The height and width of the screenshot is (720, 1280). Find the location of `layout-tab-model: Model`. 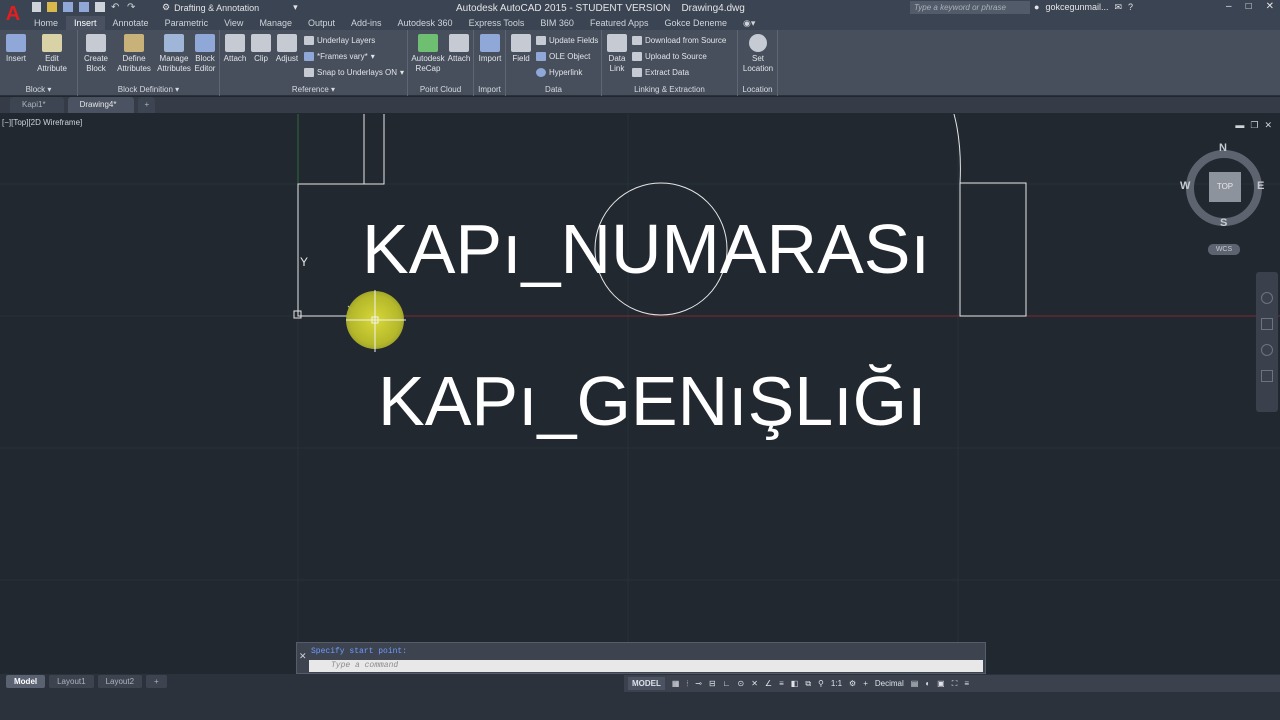

layout-tab-model: Model is located at coordinates (26, 681).